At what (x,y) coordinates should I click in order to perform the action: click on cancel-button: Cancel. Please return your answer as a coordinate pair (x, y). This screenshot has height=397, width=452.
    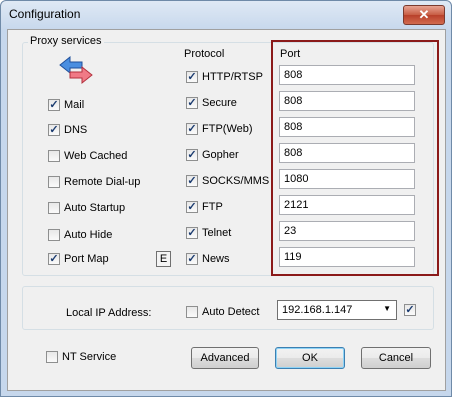
    Looking at the image, I should click on (396, 358).